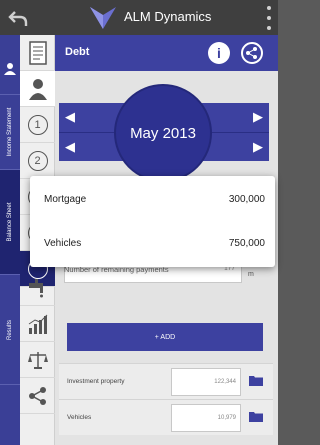 Image resolution: width=320 pixels, height=445 pixels. What do you see at coordinates (225, 382) in the screenshot?
I see `asset-value: 122,344` at bounding box center [225, 382].